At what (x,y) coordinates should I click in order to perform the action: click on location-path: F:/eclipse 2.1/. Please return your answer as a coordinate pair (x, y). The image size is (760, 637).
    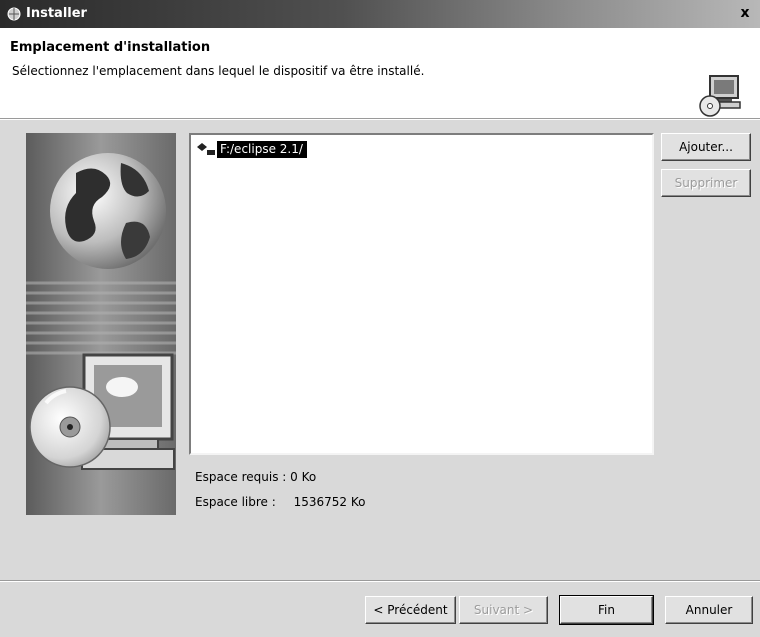
    Looking at the image, I should click on (262, 149).